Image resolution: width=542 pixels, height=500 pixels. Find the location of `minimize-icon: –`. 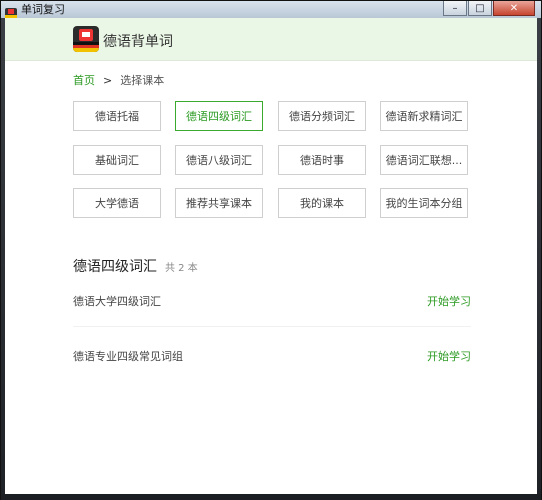

minimize-icon: – is located at coordinates (455, 8).